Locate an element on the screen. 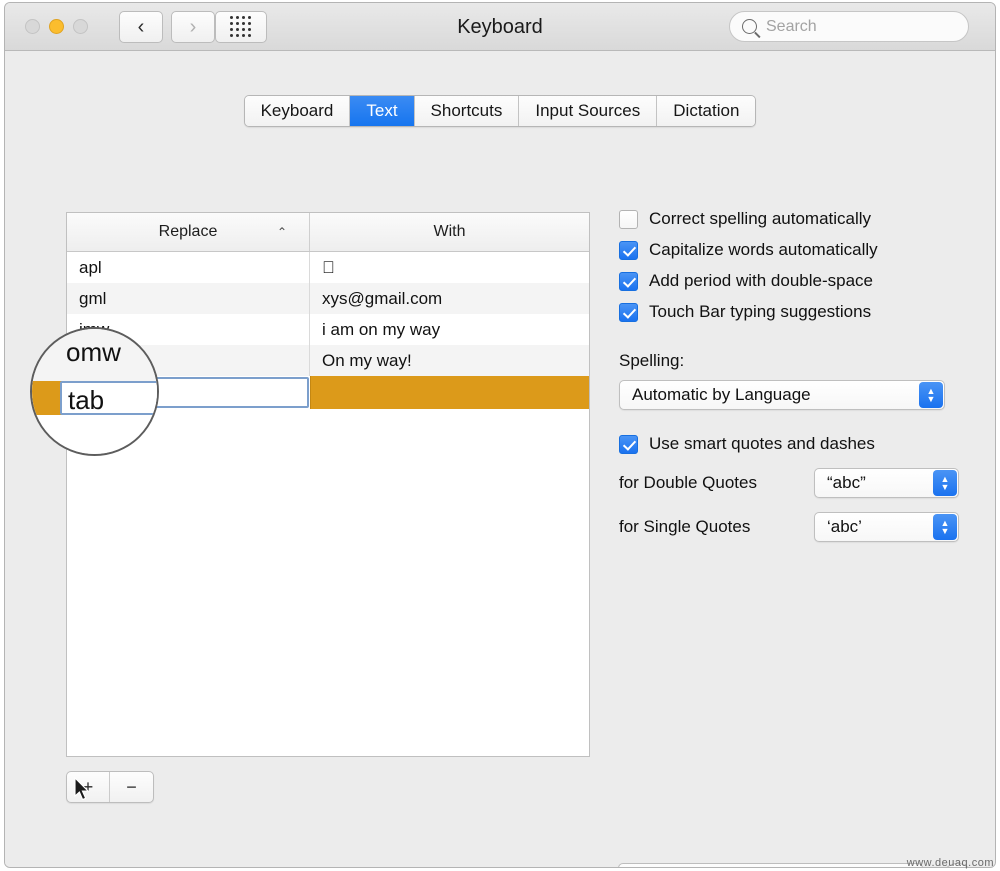  add-replacement-button: + is located at coordinates (88, 787).